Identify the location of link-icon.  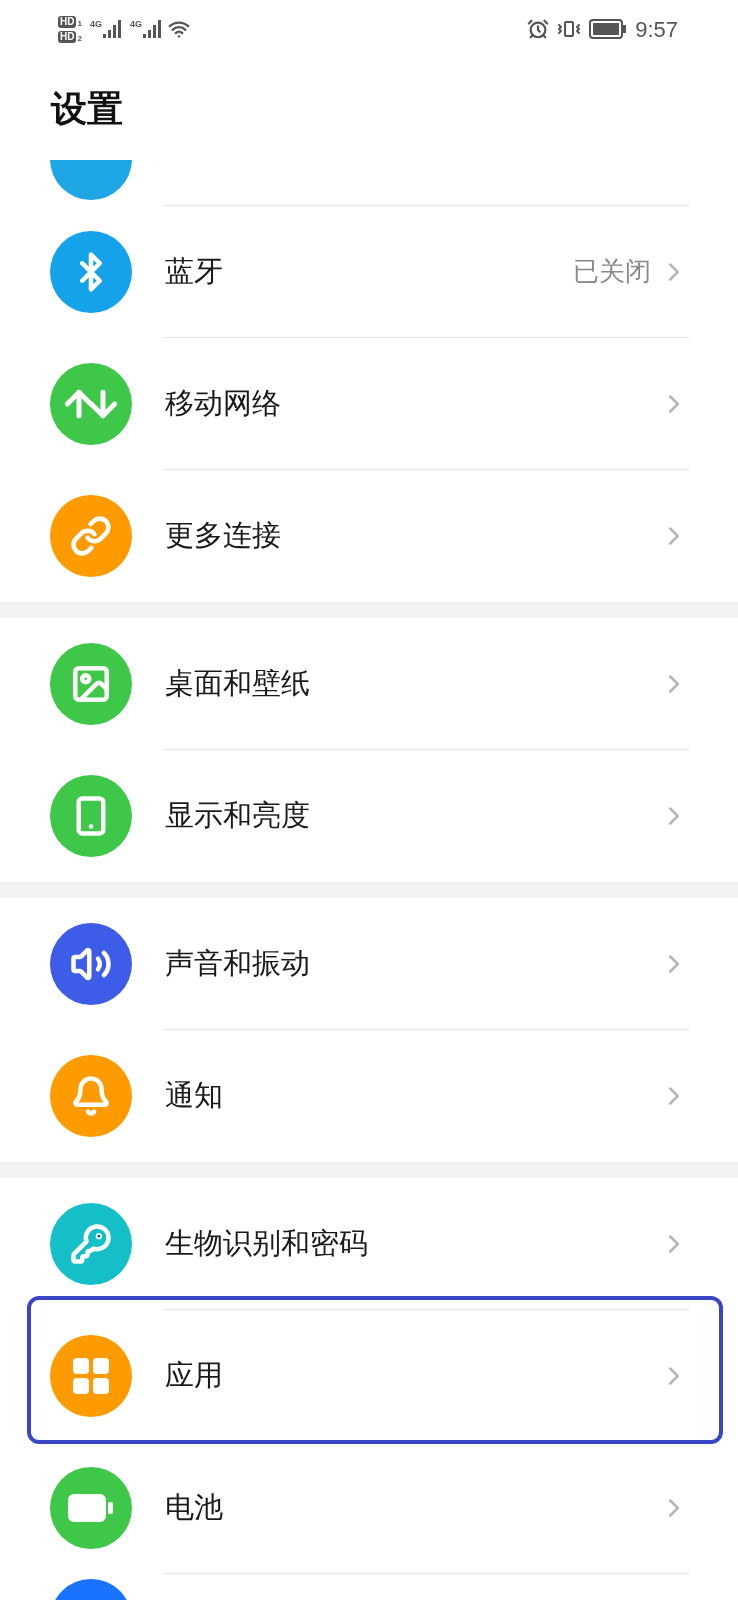
(91, 536).